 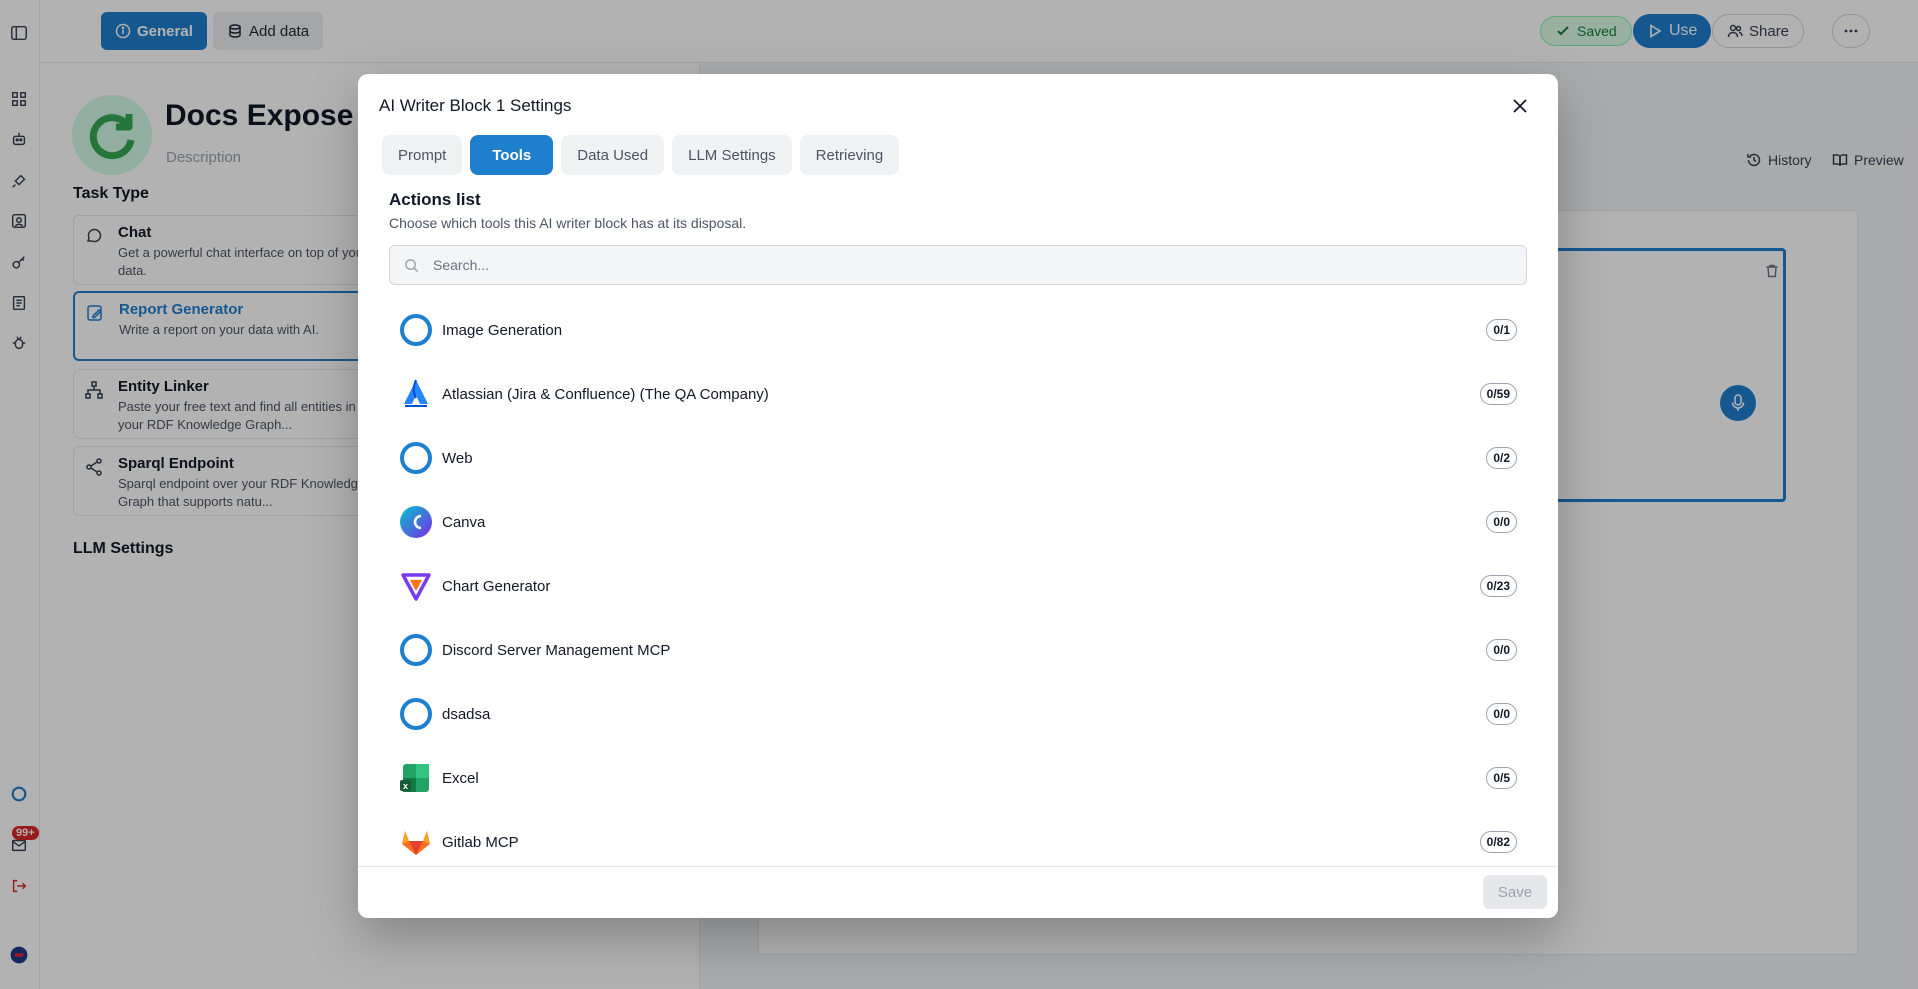 What do you see at coordinates (973, 265) in the screenshot?
I see `search-input` at bounding box center [973, 265].